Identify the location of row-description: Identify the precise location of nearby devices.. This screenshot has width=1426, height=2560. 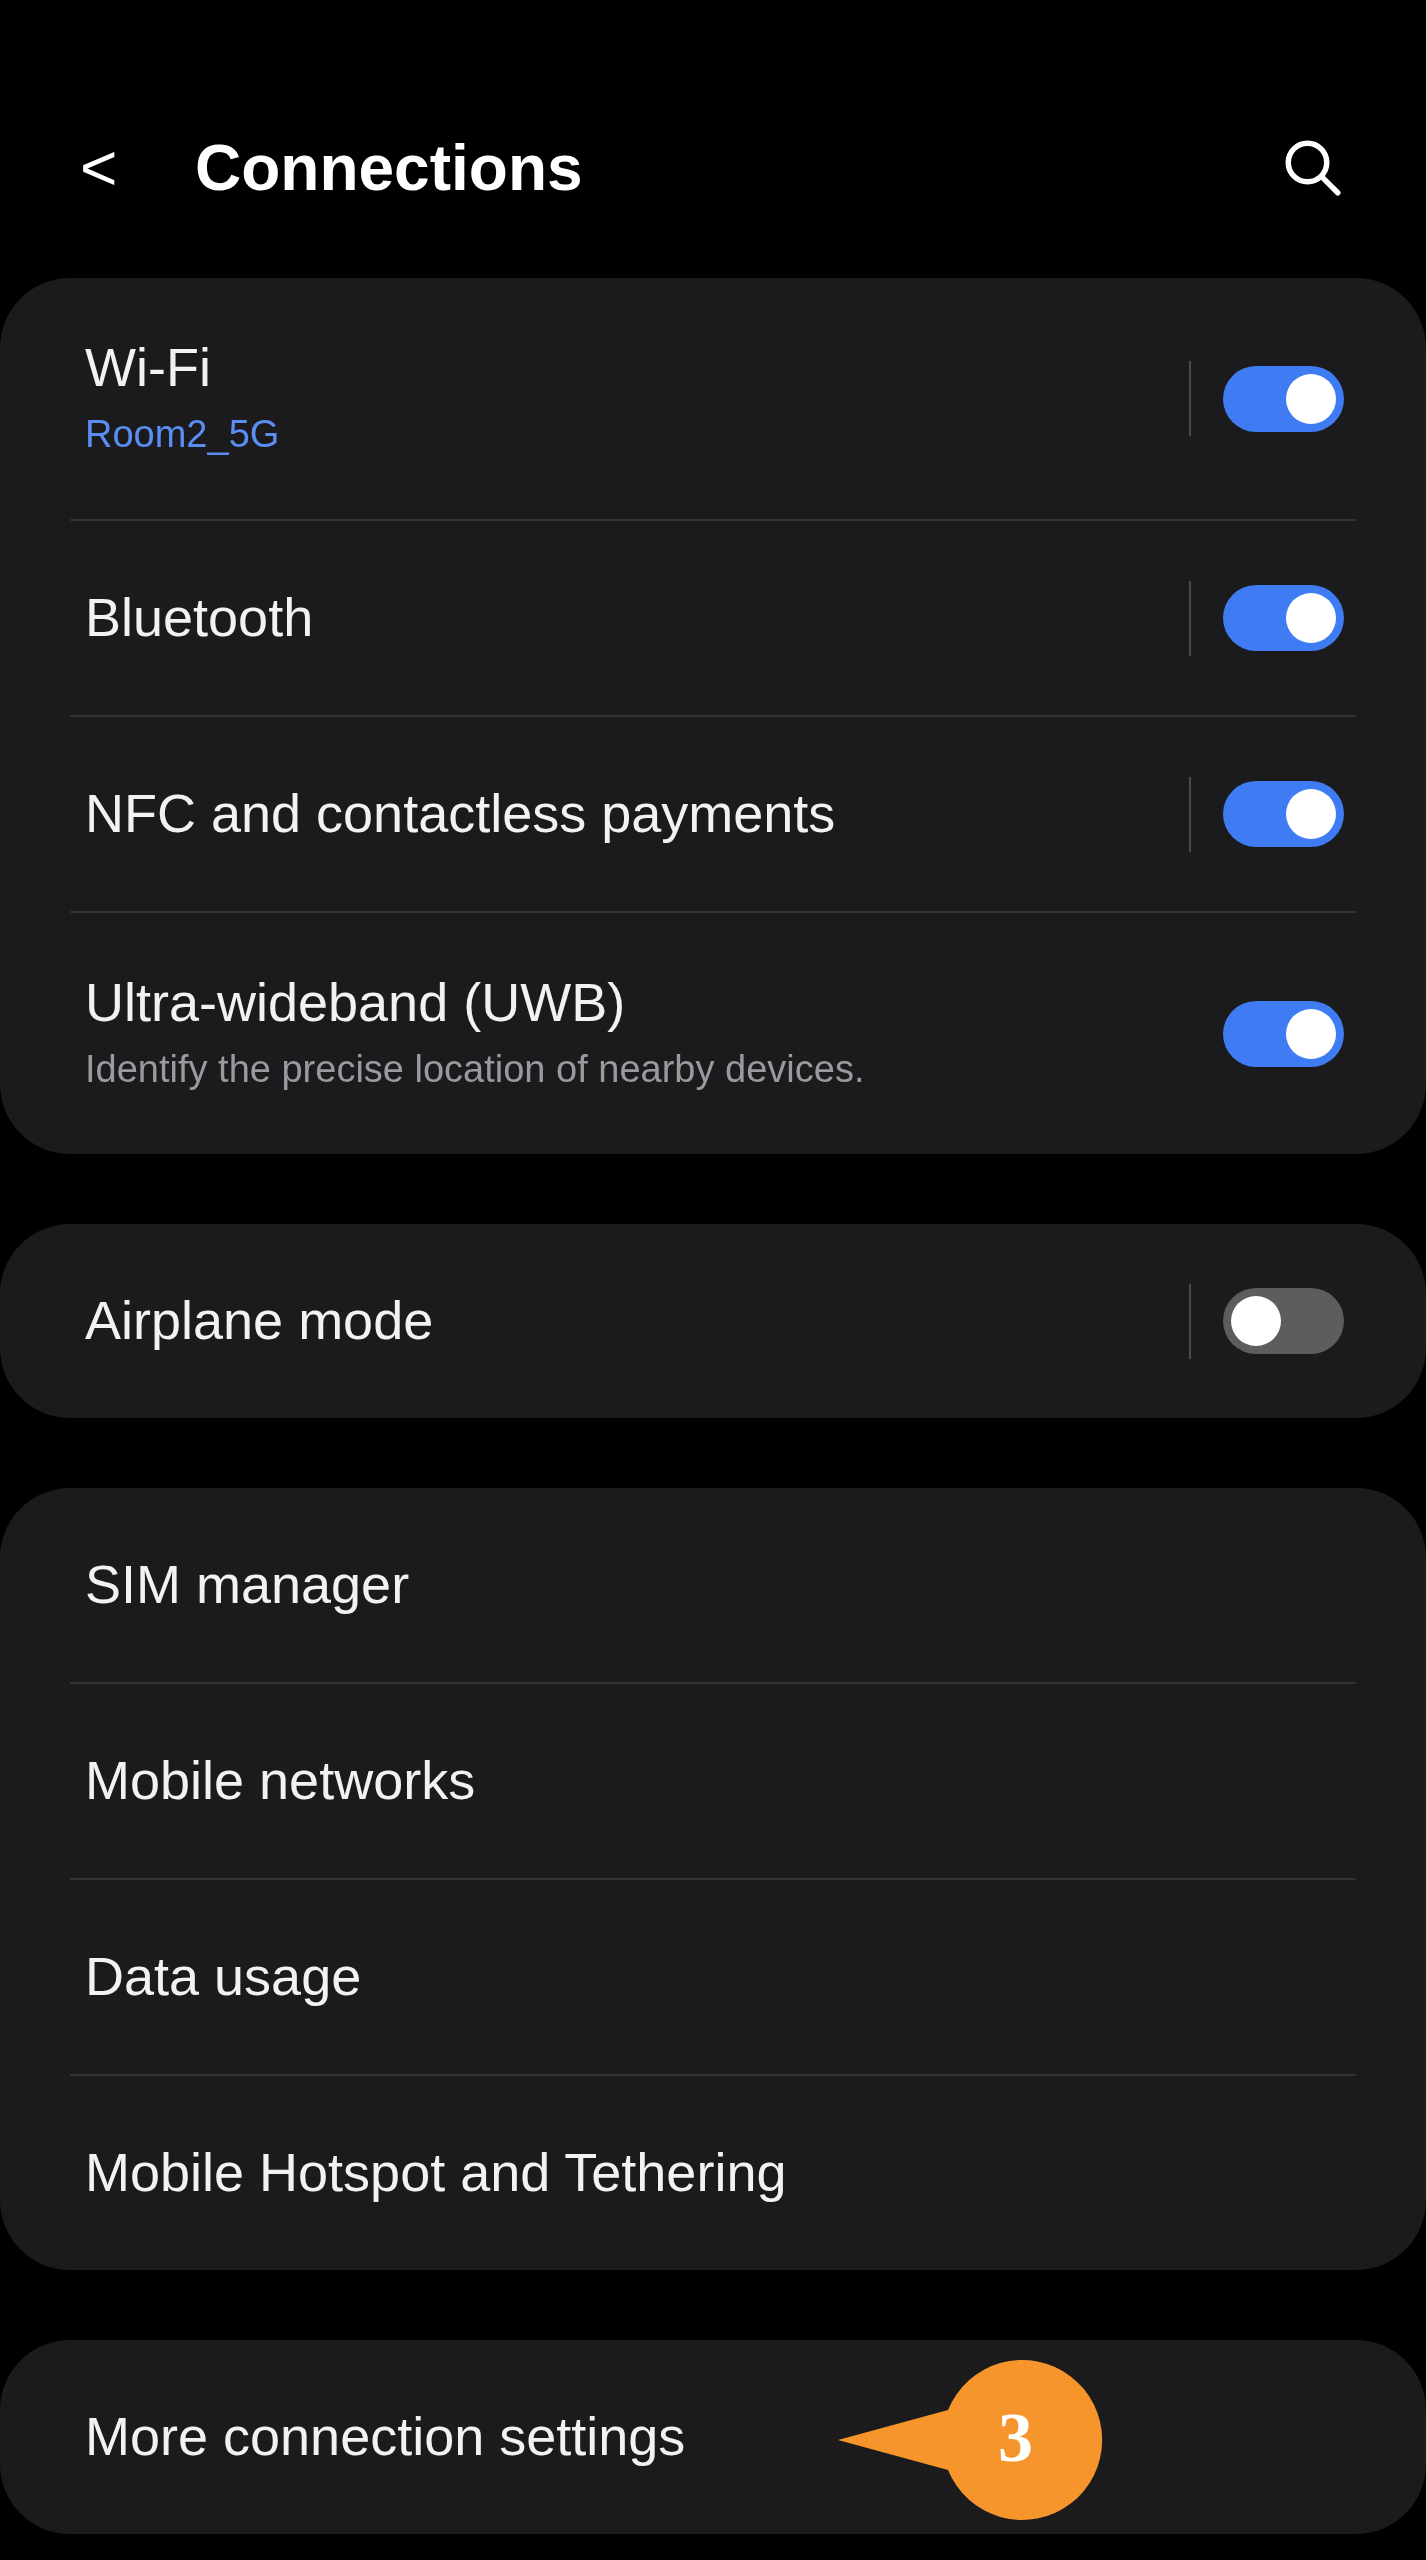
(475, 1069).